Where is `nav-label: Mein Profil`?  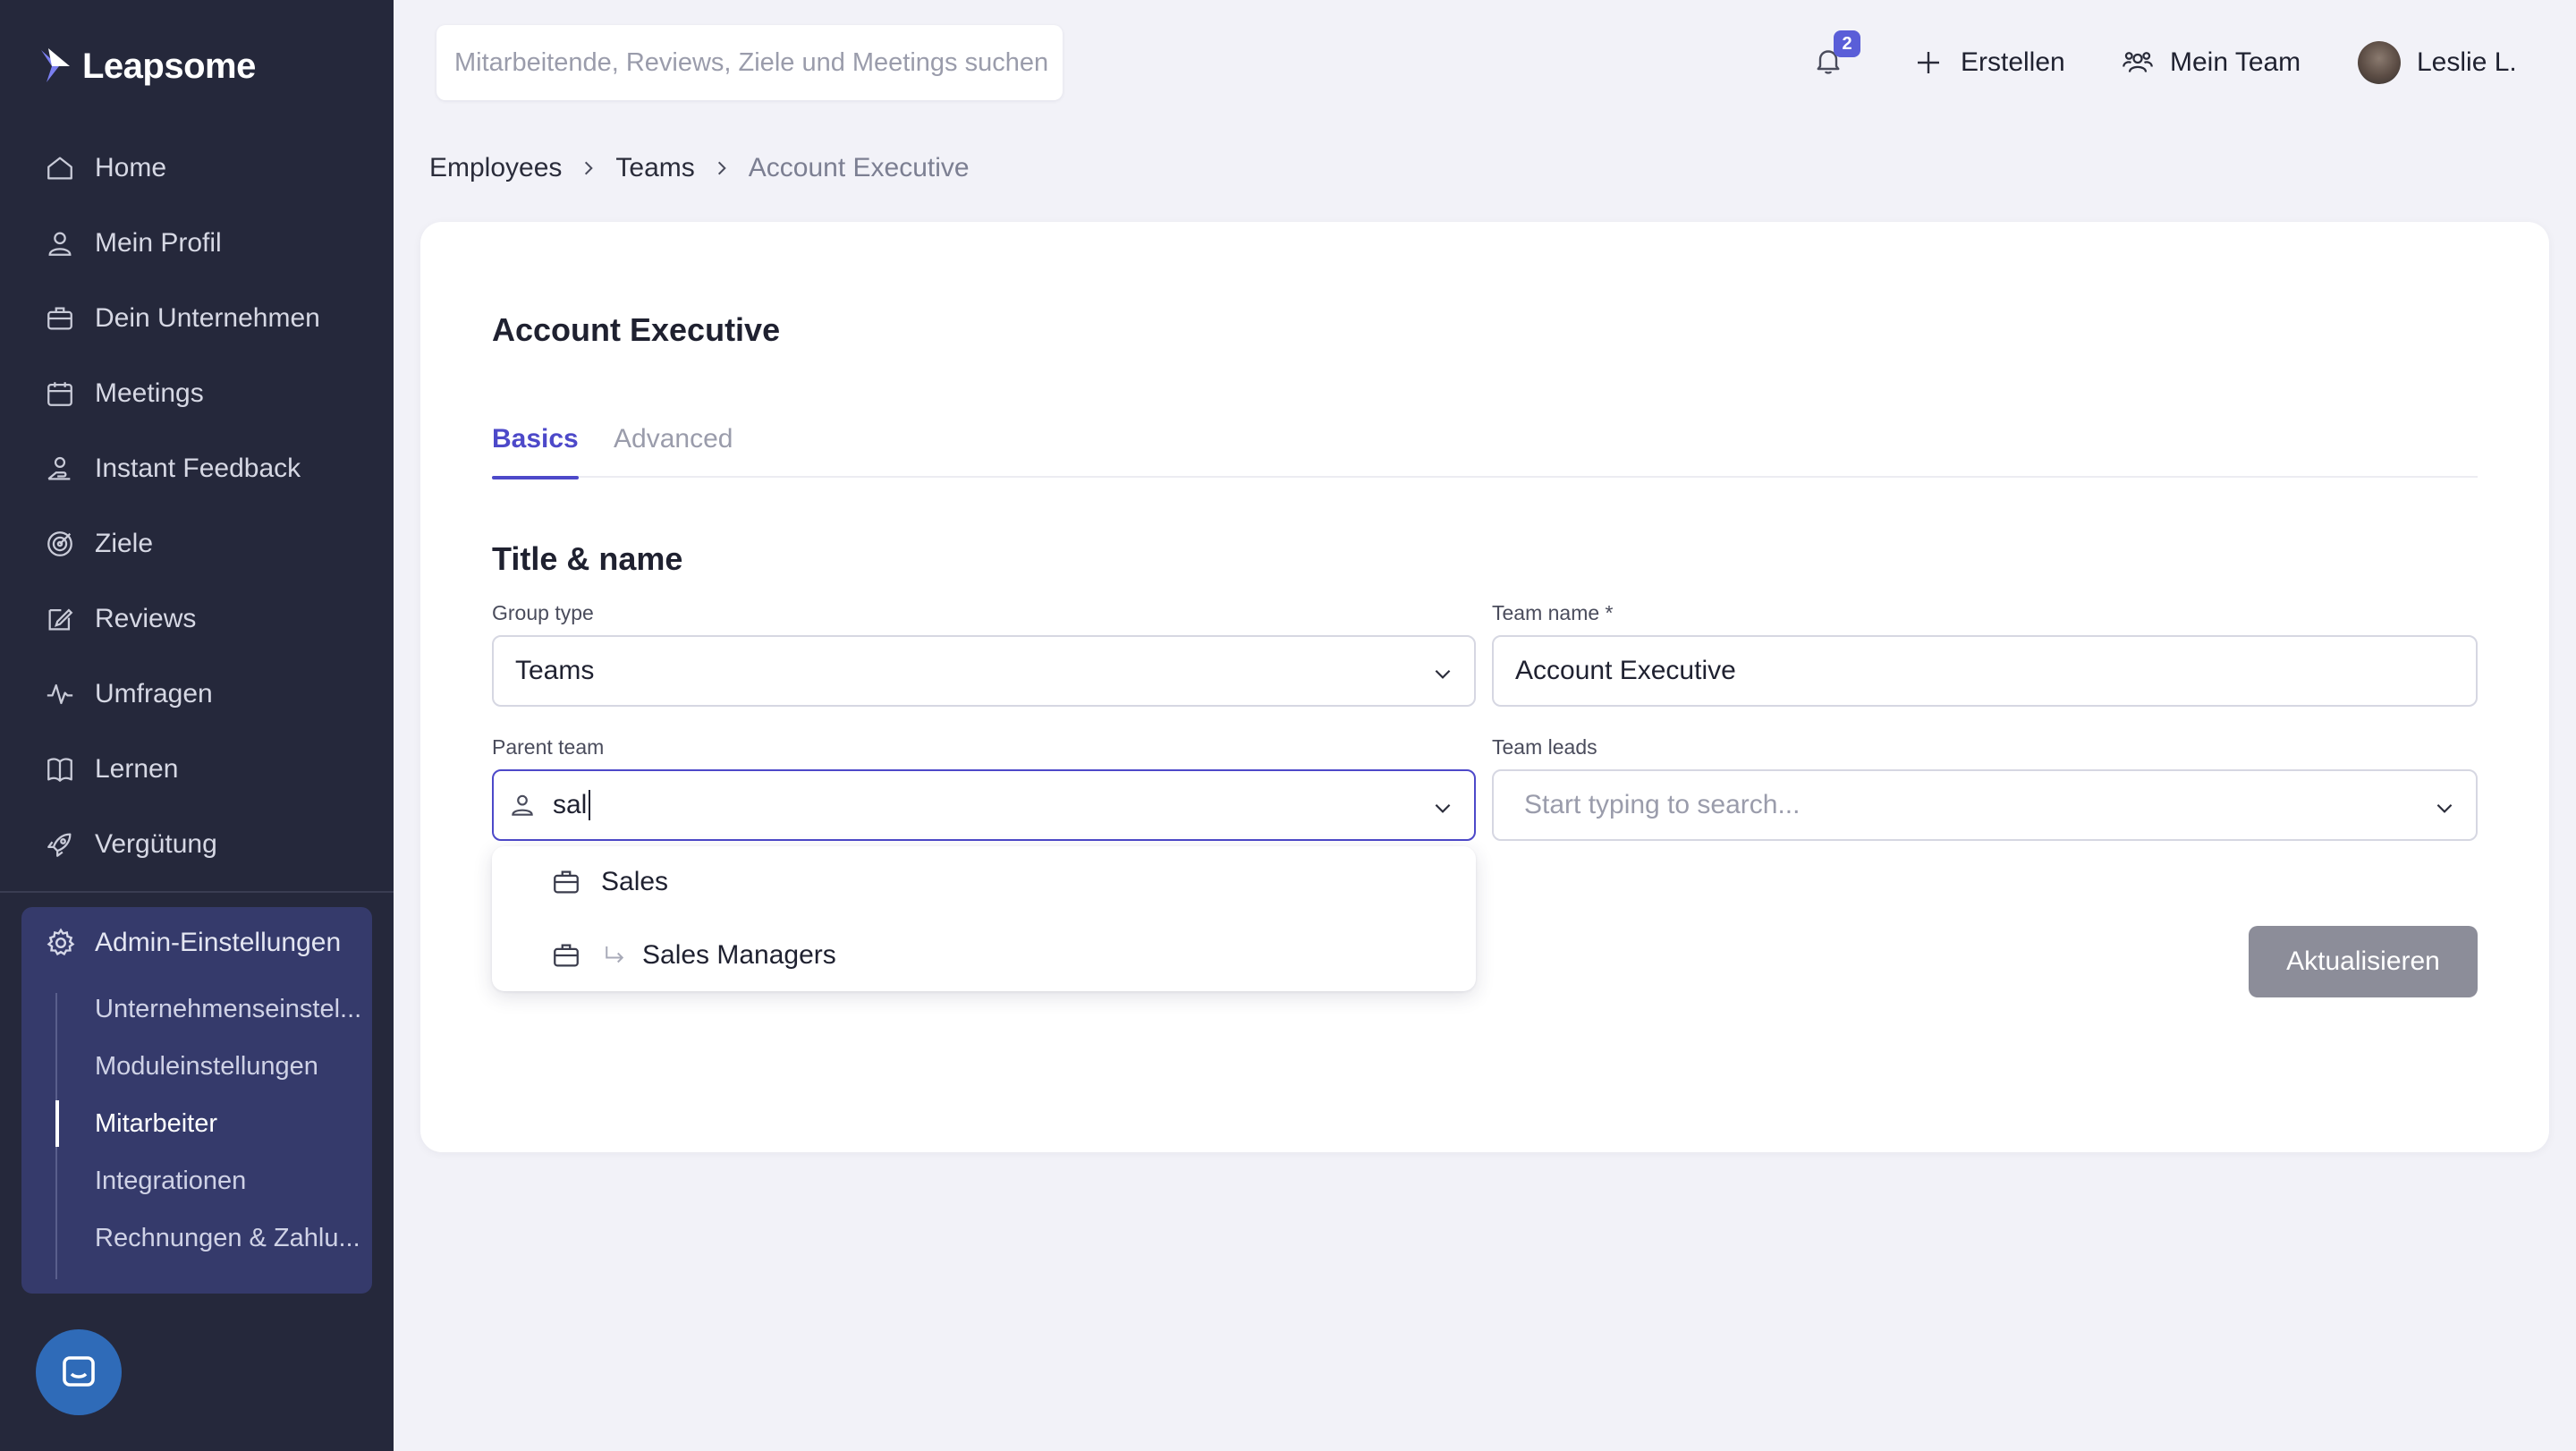 nav-label: Mein Profil is located at coordinates (158, 243).